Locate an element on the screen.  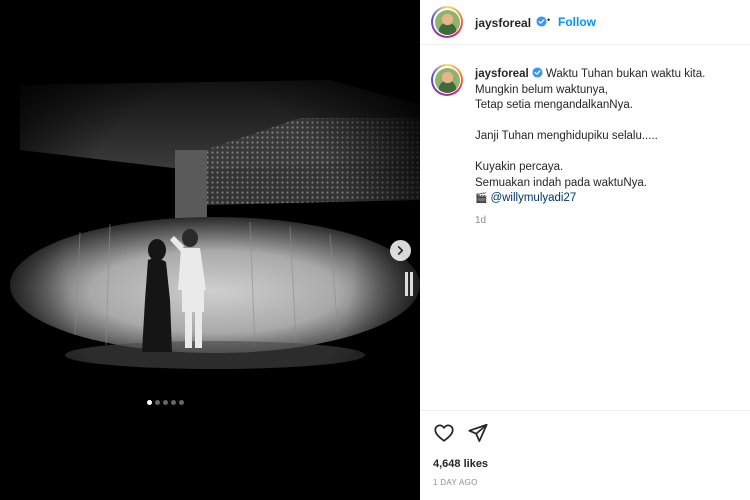
carousel-indicator is located at coordinates (165, 402).